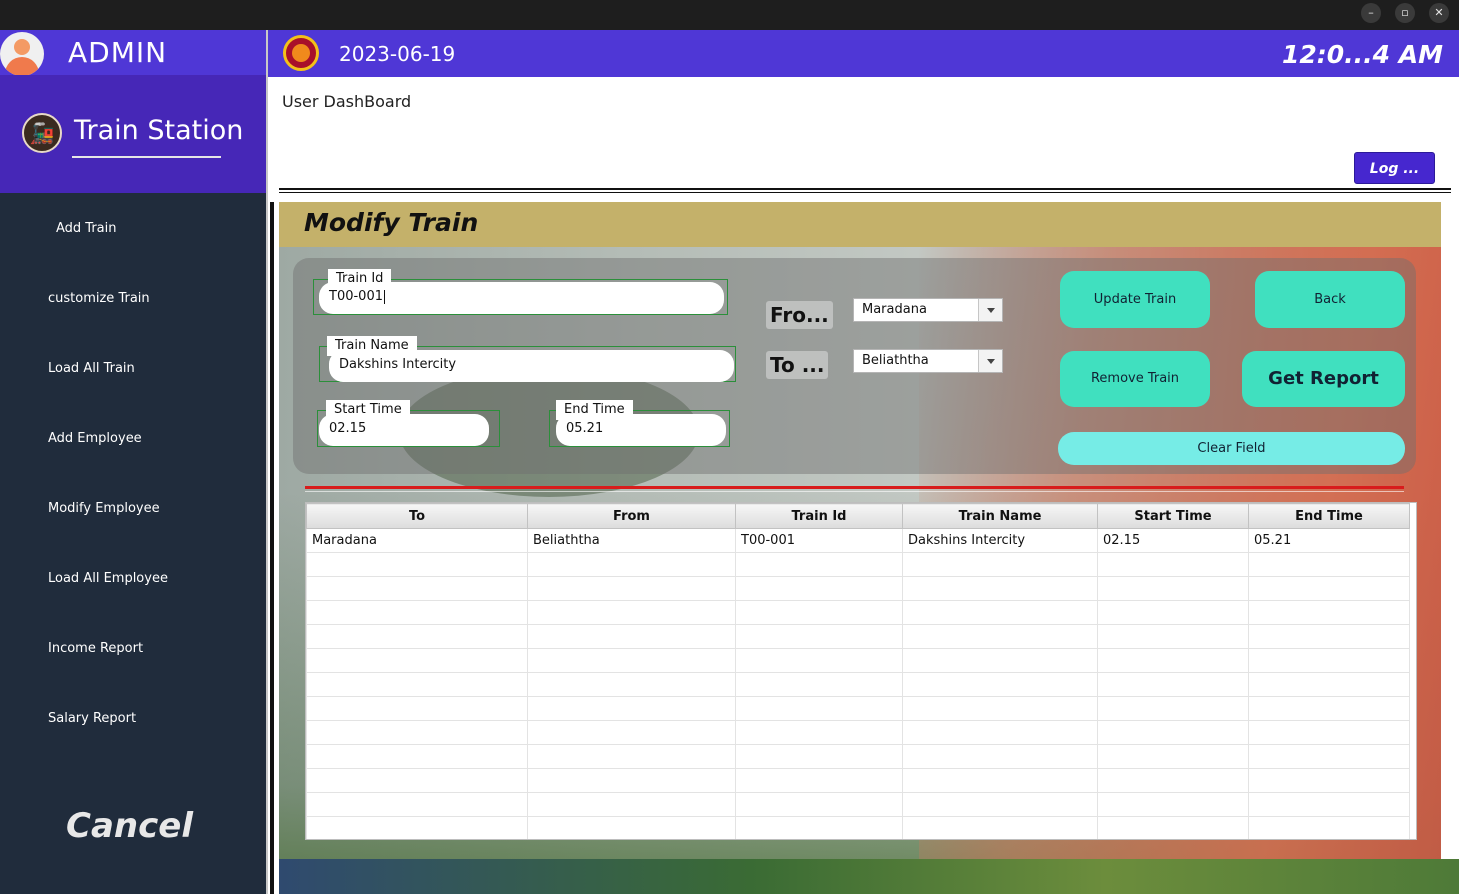 Image resolution: width=1459 pixels, height=894 pixels. Describe the element at coordinates (108, 578) in the screenshot. I see `sidebar-item-load-all-employee: Load All Employee` at that location.